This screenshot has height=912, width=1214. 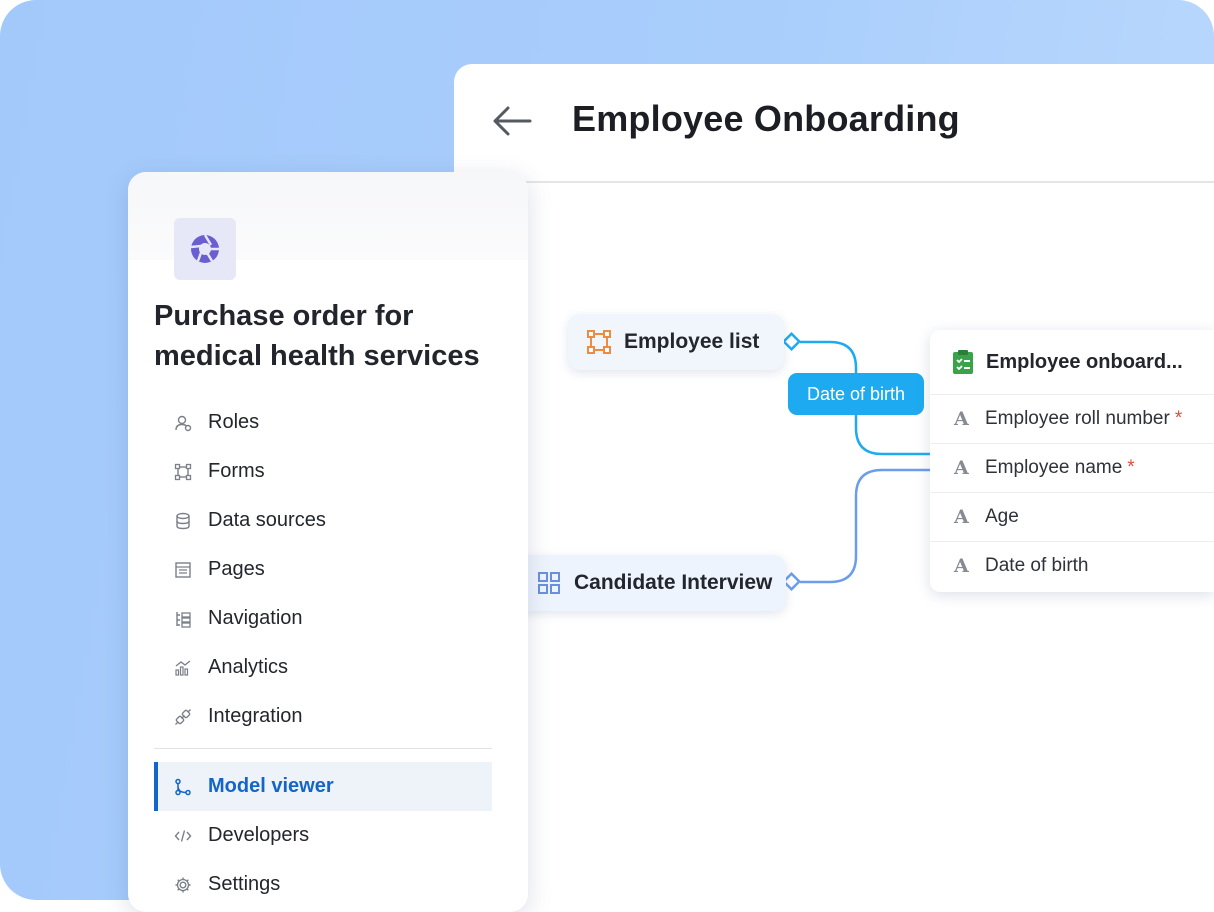 I want to click on sidebar-item-model-viewer: Model viewer, so click(x=323, y=786).